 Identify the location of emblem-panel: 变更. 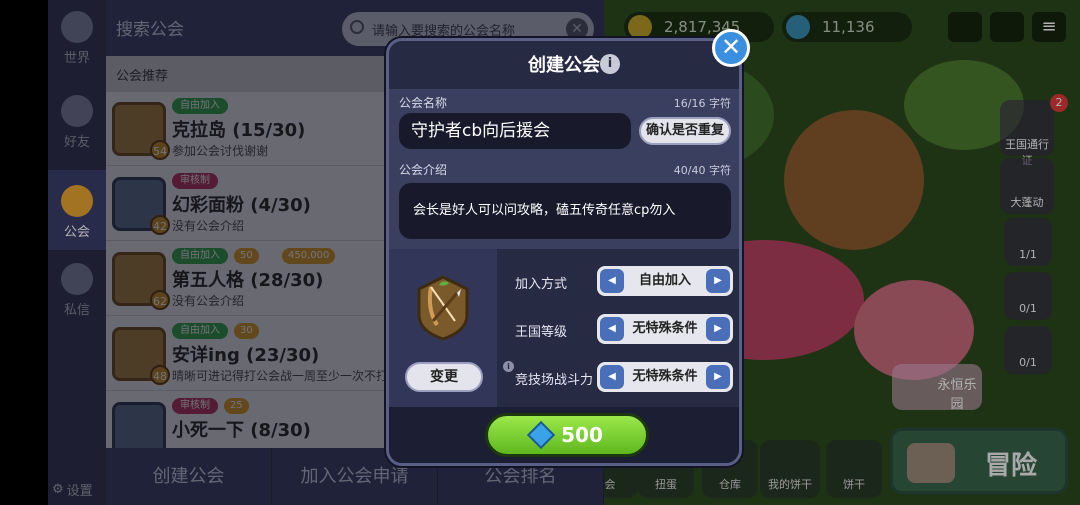
(443, 328).